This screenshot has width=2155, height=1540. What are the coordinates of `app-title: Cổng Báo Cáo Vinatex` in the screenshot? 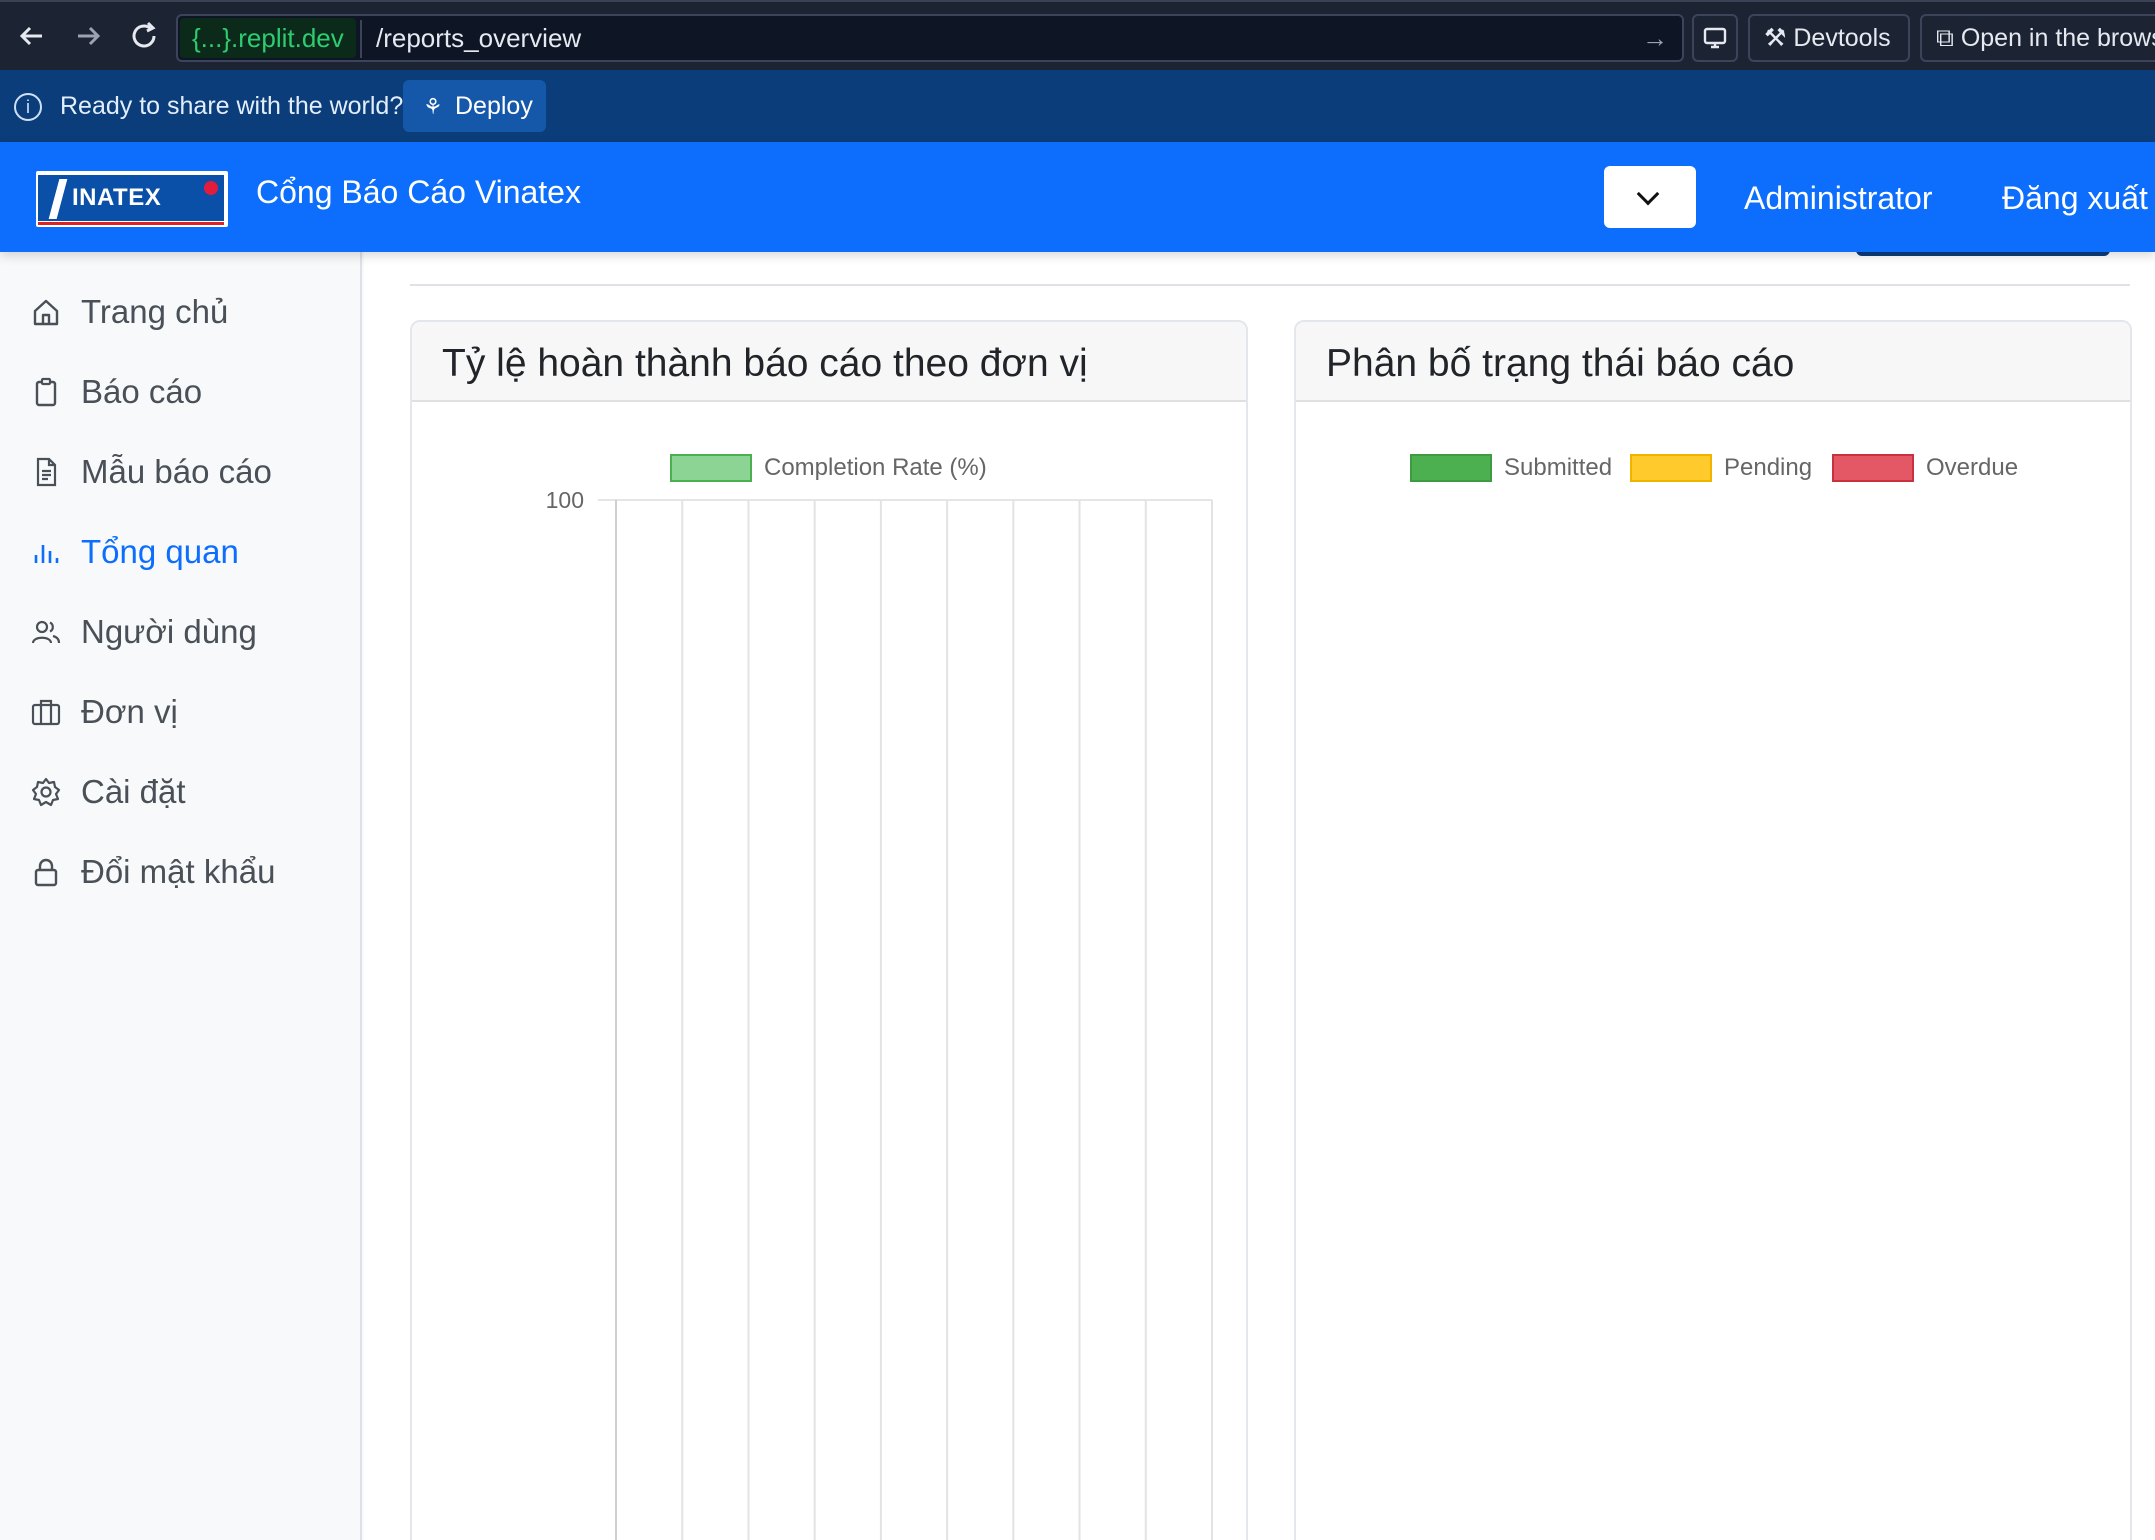 It's located at (418, 192).